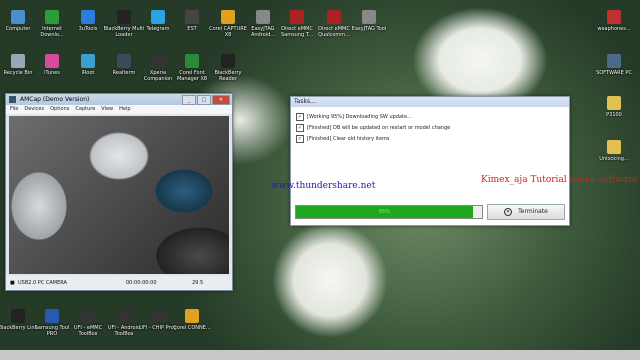  I want to click on desktop-icon: P3100, so click(614, 107).